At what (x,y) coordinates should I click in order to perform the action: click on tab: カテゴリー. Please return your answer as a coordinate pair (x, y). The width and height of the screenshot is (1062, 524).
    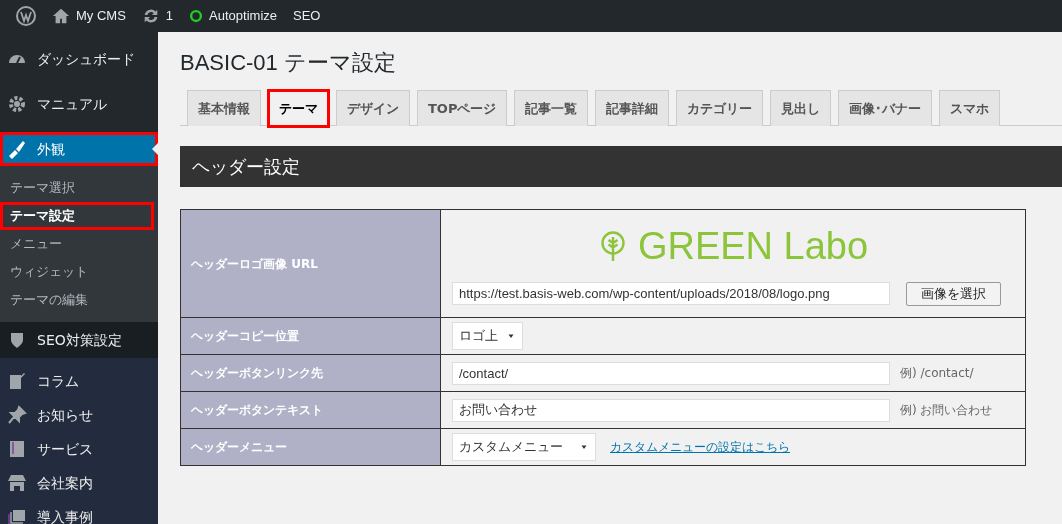
    Looking at the image, I should click on (720, 108).